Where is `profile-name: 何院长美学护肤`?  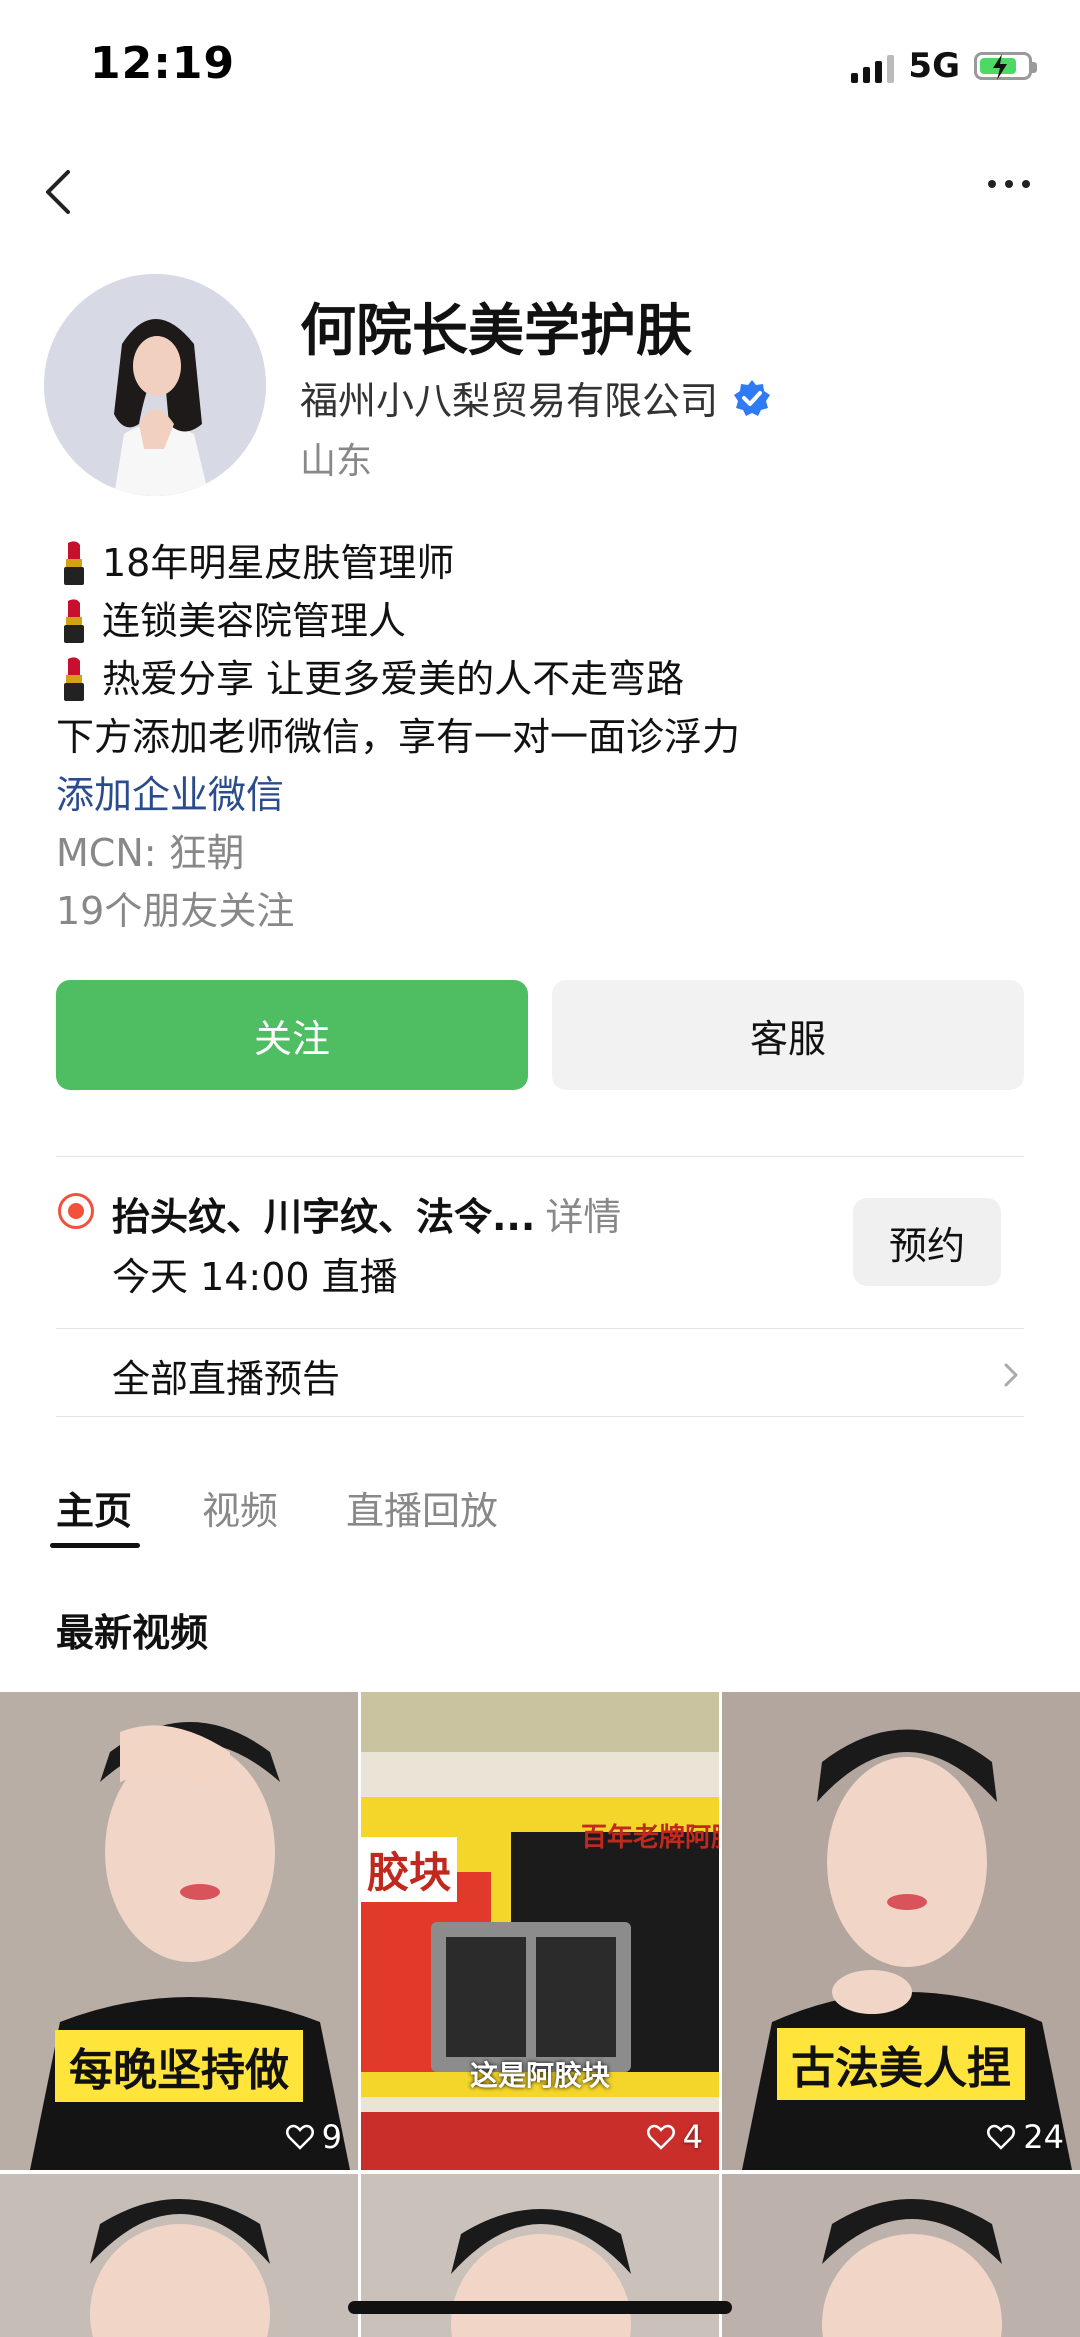 profile-name: 何院长美学护肤 is located at coordinates (496, 331).